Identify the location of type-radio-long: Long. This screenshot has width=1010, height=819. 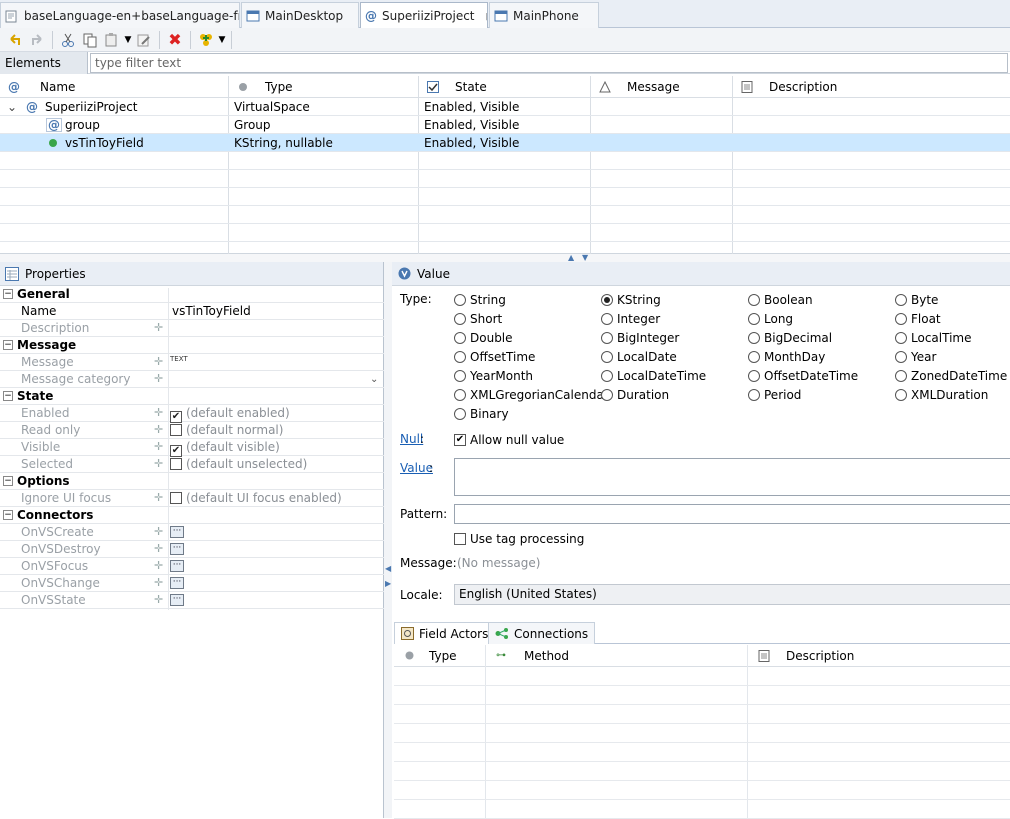
(770, 318).